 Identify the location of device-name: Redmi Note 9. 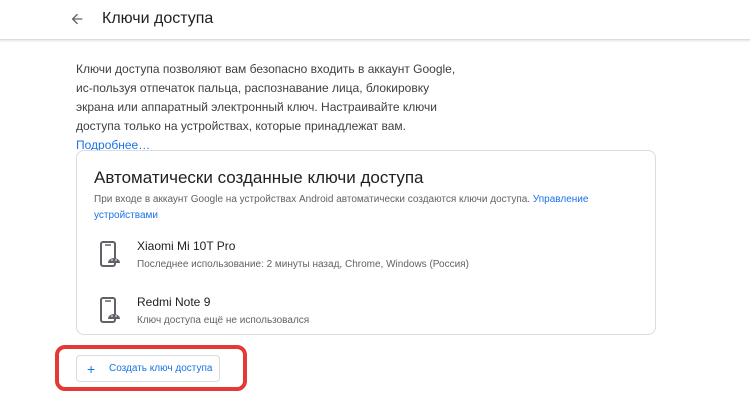
(174, 302).